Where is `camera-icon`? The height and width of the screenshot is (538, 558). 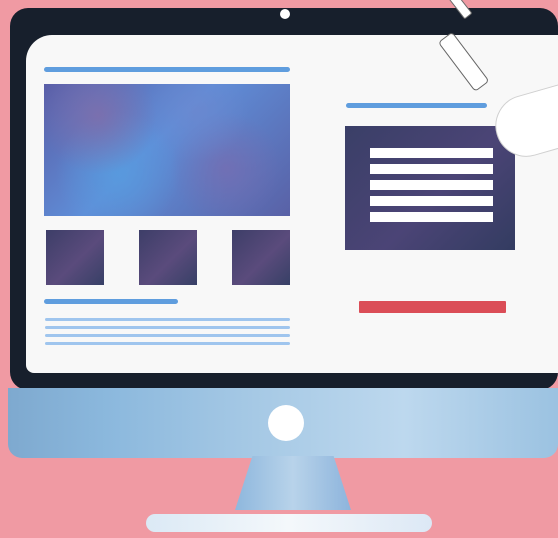 camera-icon is located at coordinates (285, 14).